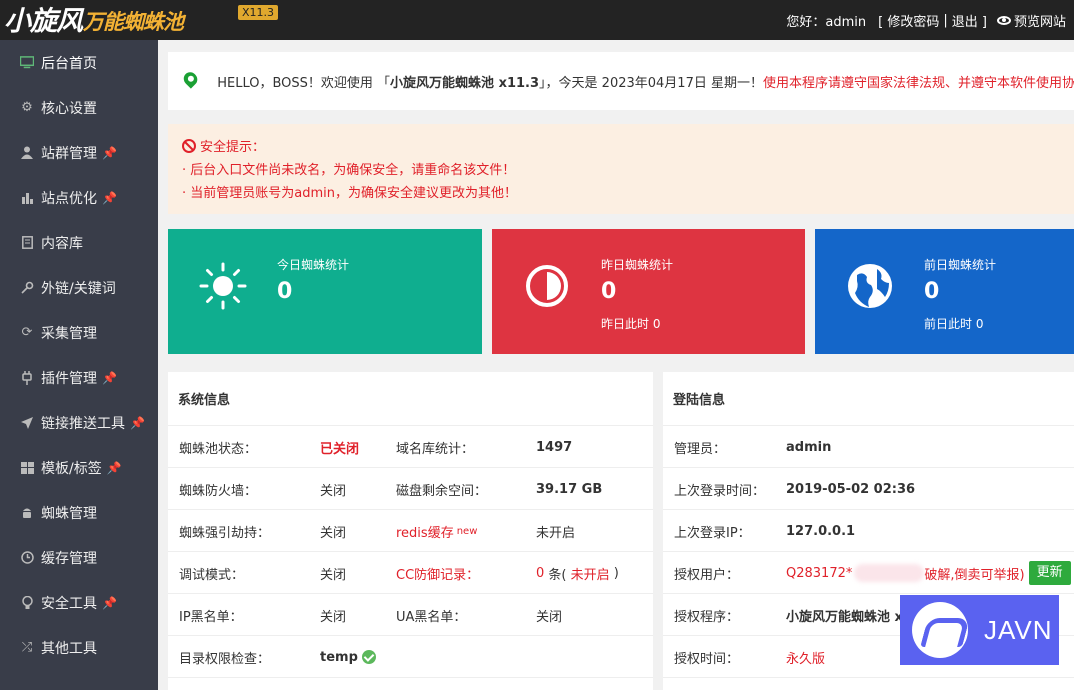 This screenshot has height=690, width=1074. What do you see at coordinates (979, 630) in the screenshot?
I see `watermark-overlay: JAVN` at bounding box center [979, 630].